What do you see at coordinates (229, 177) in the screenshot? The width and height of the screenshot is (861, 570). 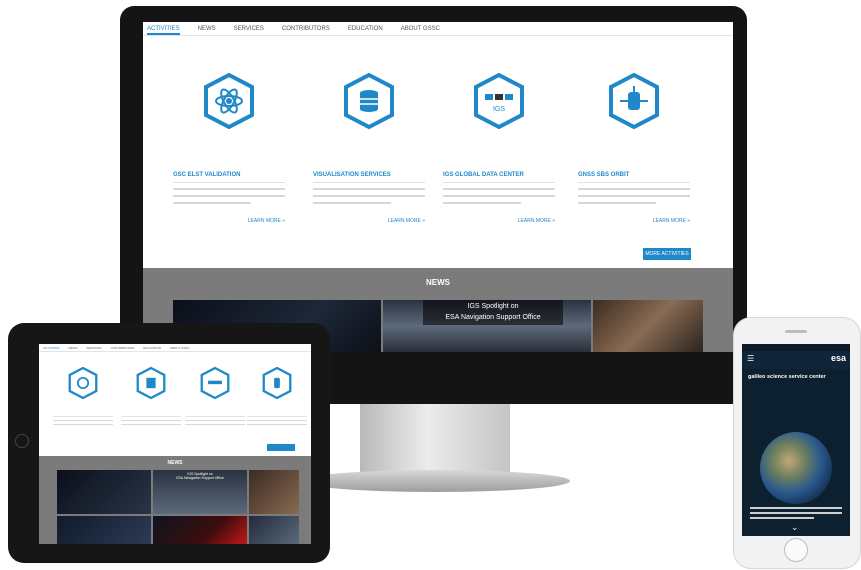 I see `card-title: GSC ELST VALIDATION` at bounding box center [229, 177].